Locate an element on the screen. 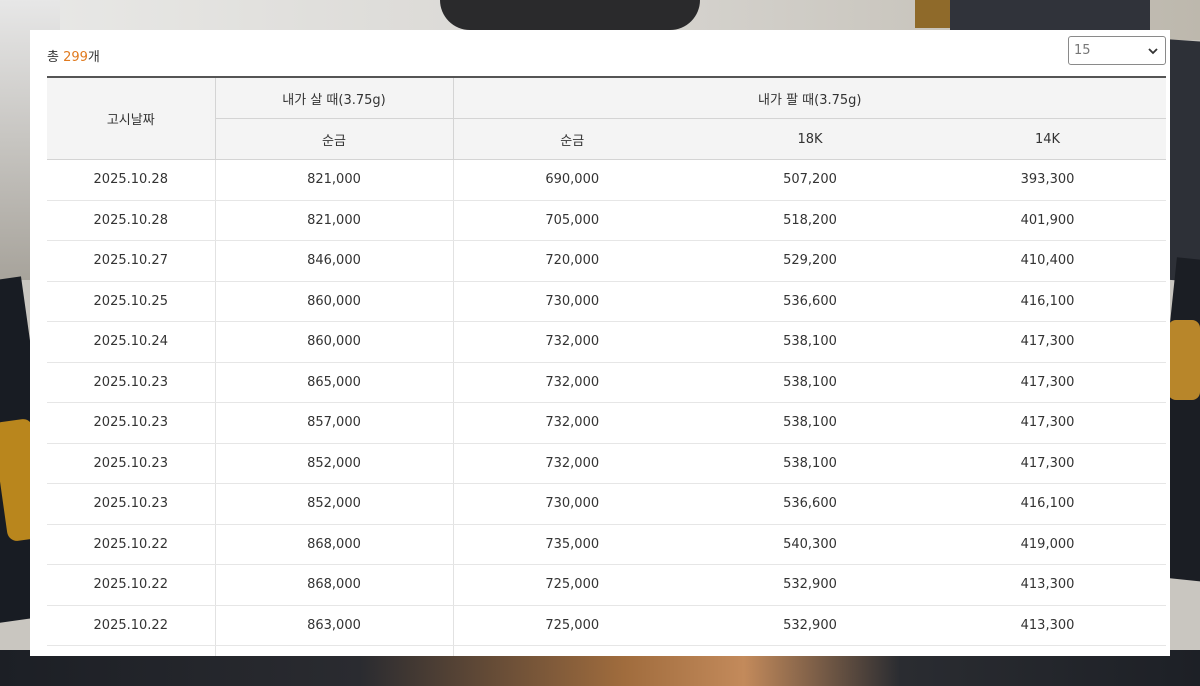  header-sell-pure: 순금 is located at coordinates (572, 139).